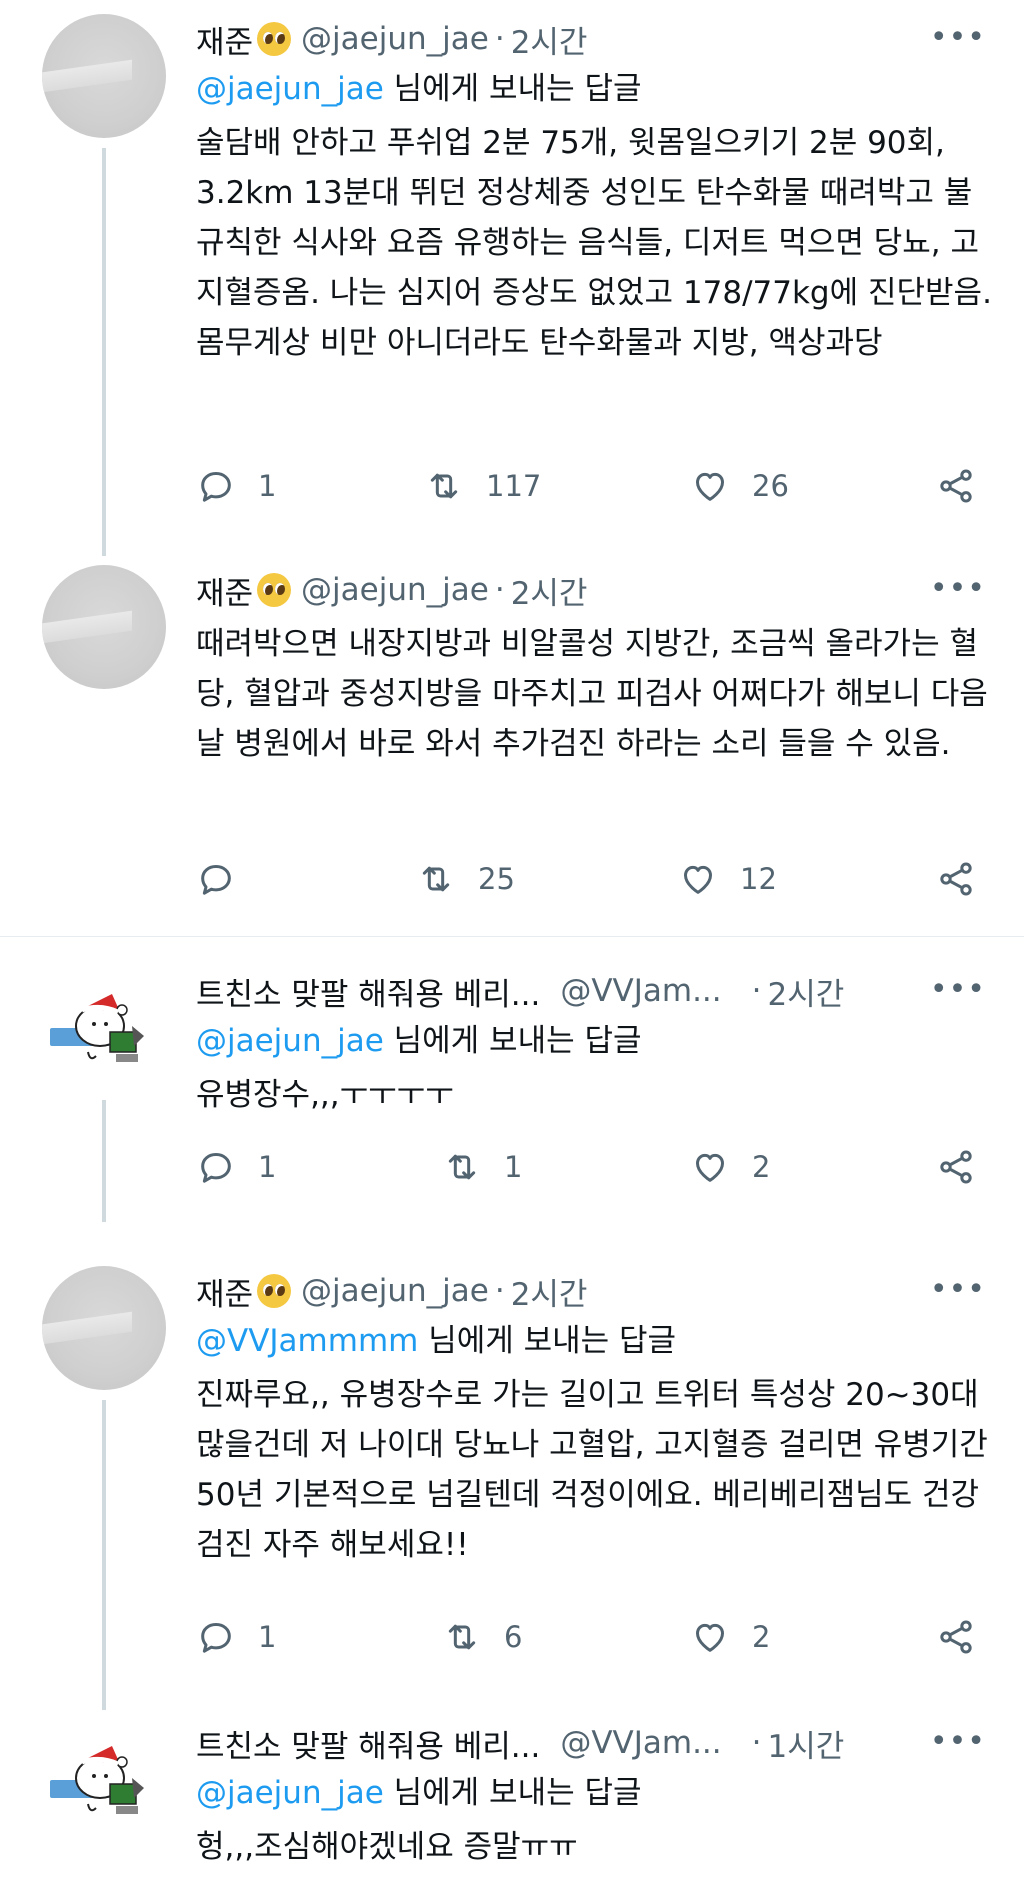 The image size is (1024, 1891). Describe the element at coordinates (496, 879) in the screenshot. I see `retweet-count: 25` at that location.